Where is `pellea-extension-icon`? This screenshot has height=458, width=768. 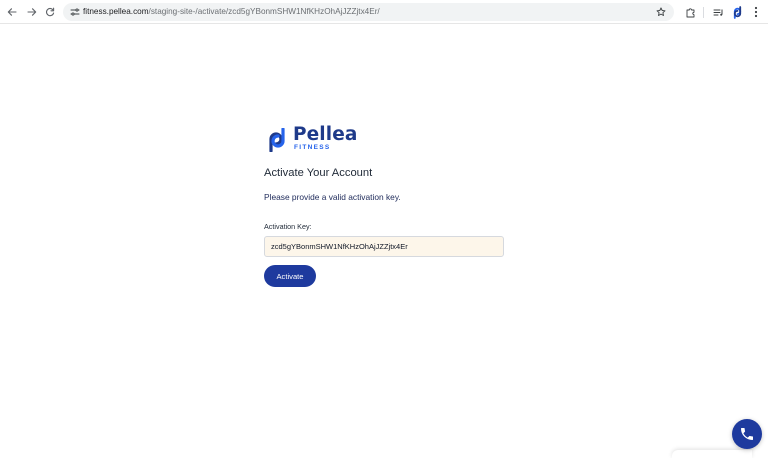 pellea-extension-icon is located at coordinates (737, 12).